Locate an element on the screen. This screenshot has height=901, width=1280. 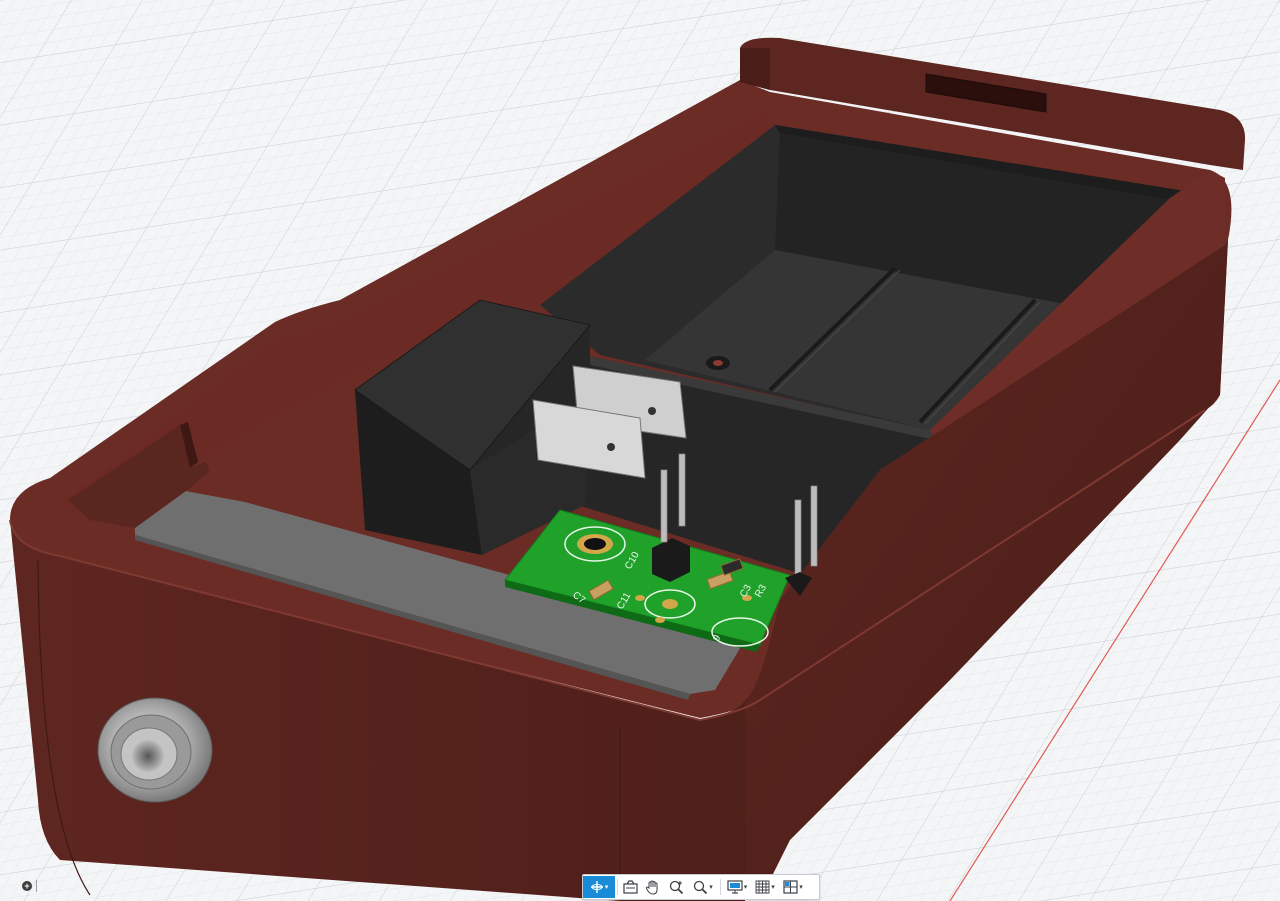
navigation-toolbar: ▾ ▾ ▾ ▾ ▾ is located at coordinates (701, 887).